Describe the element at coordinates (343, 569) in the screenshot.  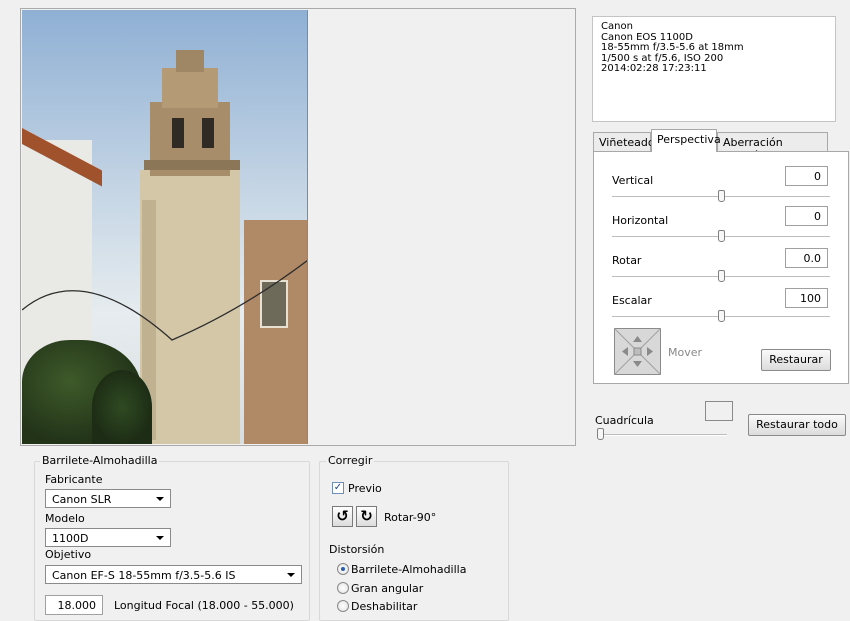
I see `radio-barrel-pincushion` at that location.